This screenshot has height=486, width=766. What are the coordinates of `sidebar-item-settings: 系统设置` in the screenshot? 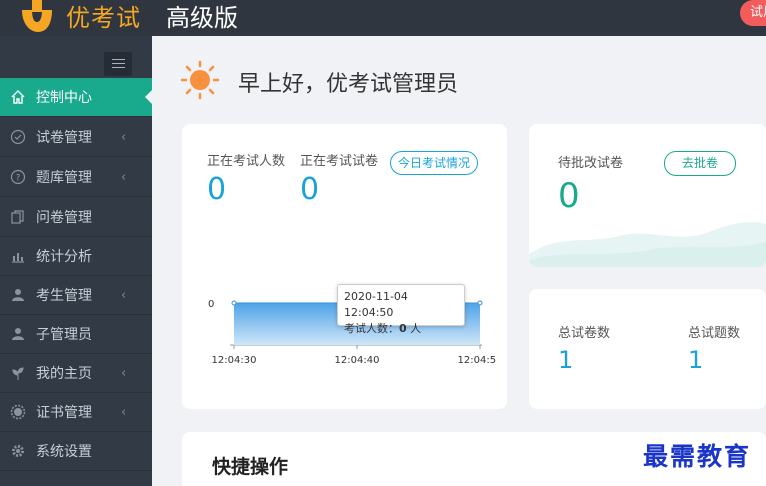 It's located at (76, 451).